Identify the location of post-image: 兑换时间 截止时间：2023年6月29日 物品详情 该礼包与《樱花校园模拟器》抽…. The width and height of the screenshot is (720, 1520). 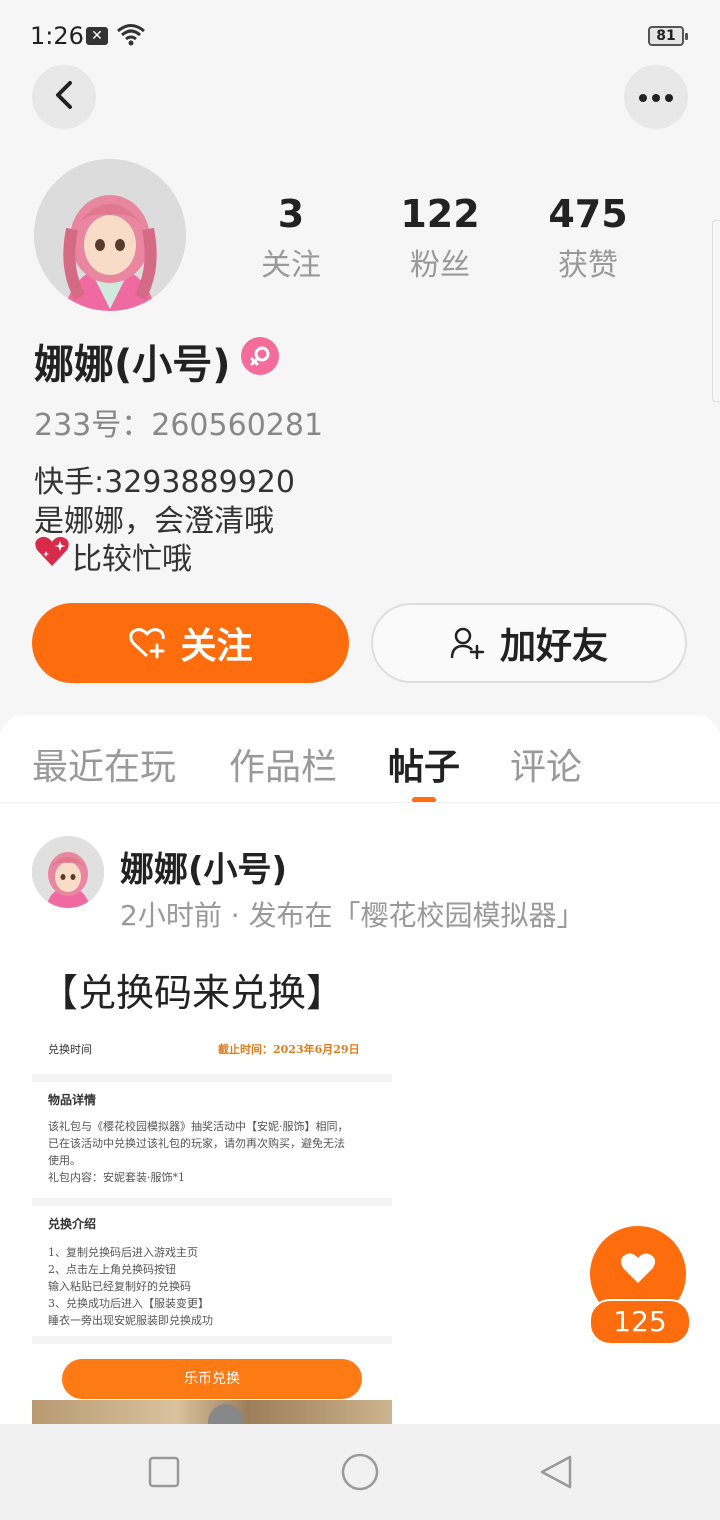
(212, 1231).